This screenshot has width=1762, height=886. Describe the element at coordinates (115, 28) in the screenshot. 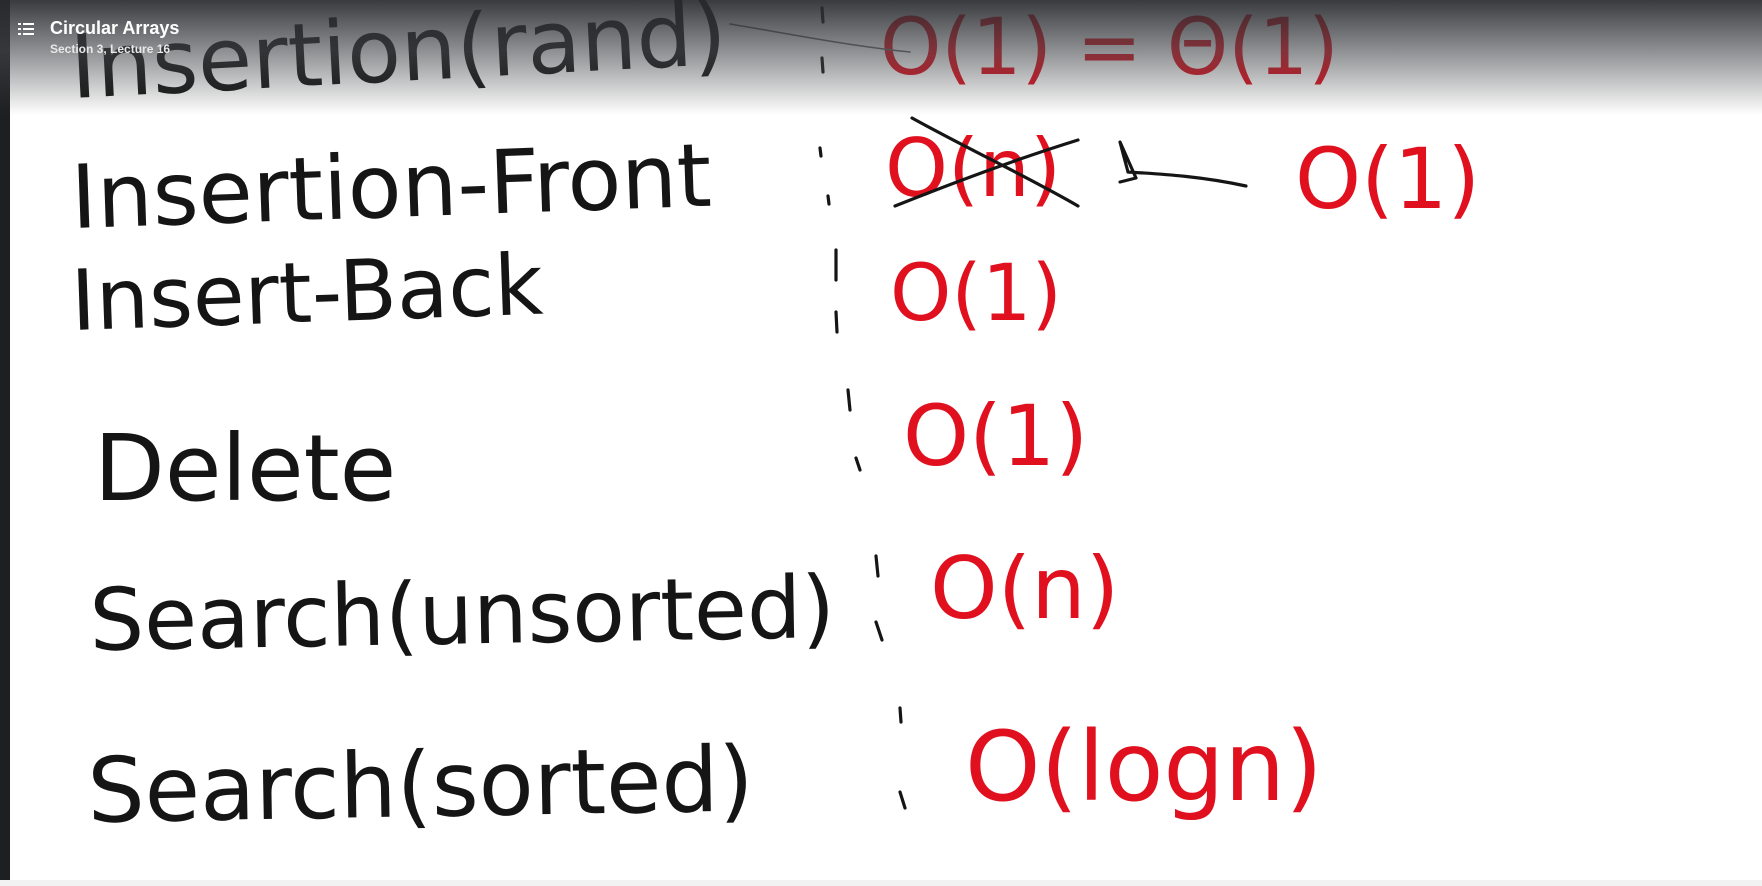

I see `lecture-title: Circular Arrays` at that location.